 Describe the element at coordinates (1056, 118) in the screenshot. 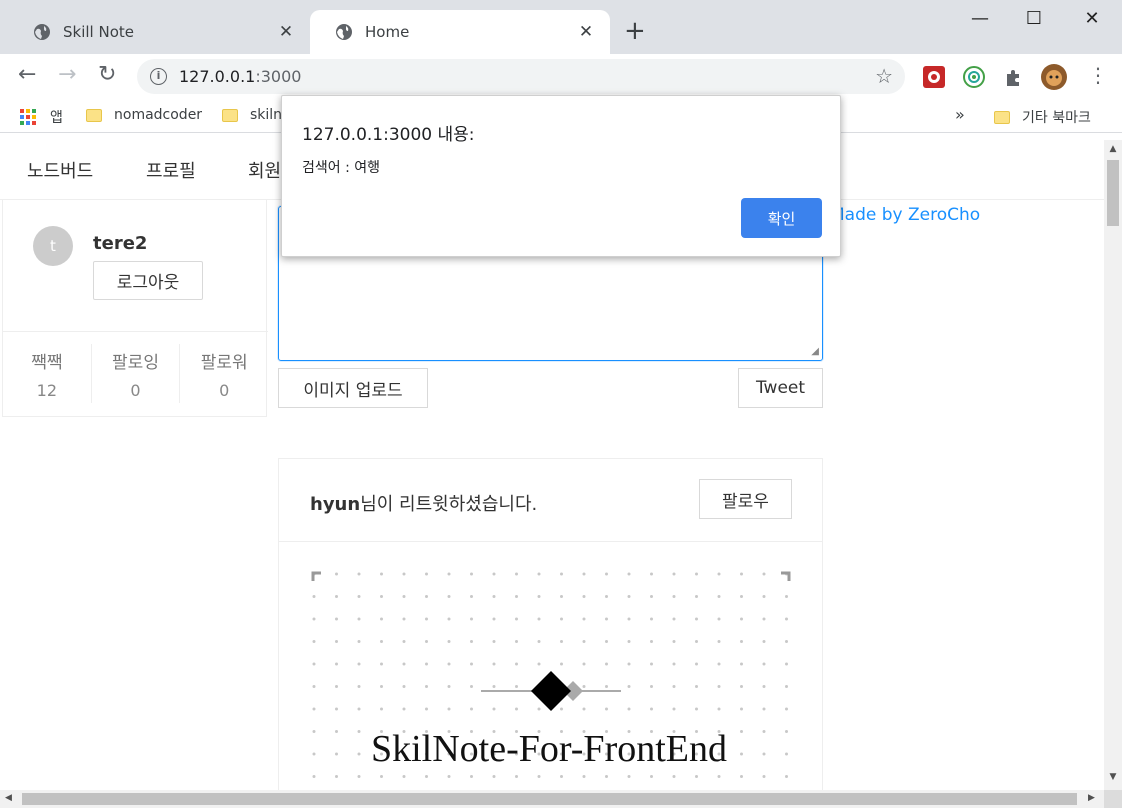

I see `bookmark-label: 기타 북마크` at that location.